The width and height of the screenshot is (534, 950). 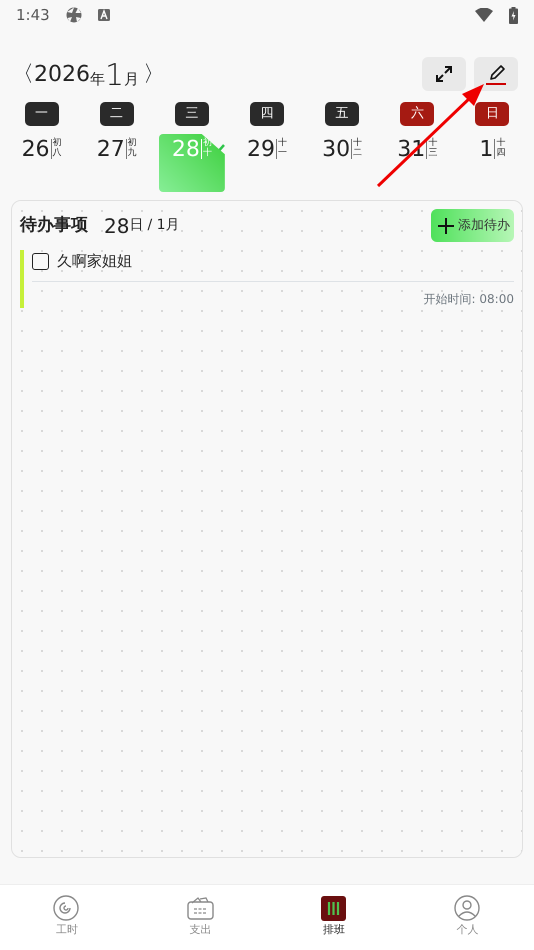 I want to click on todo-title: 待办事项, so click(x=54, y=225).